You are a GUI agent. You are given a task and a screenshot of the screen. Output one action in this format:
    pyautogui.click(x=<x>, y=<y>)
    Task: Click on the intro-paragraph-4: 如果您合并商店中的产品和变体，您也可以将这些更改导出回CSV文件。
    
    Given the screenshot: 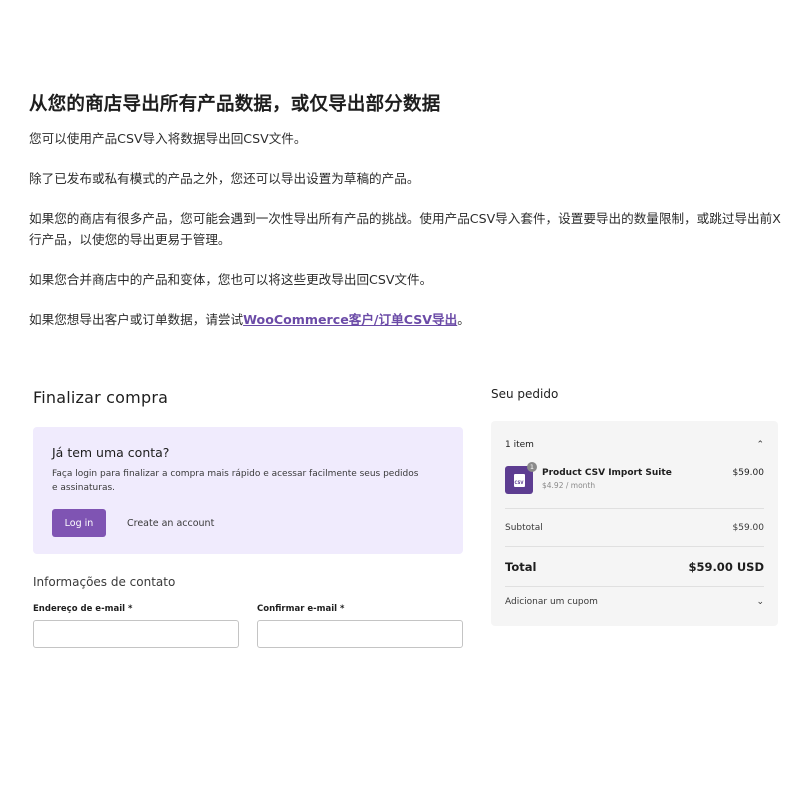 What is the action you would take?
    pyautogui.click(x=231, y=279)
    